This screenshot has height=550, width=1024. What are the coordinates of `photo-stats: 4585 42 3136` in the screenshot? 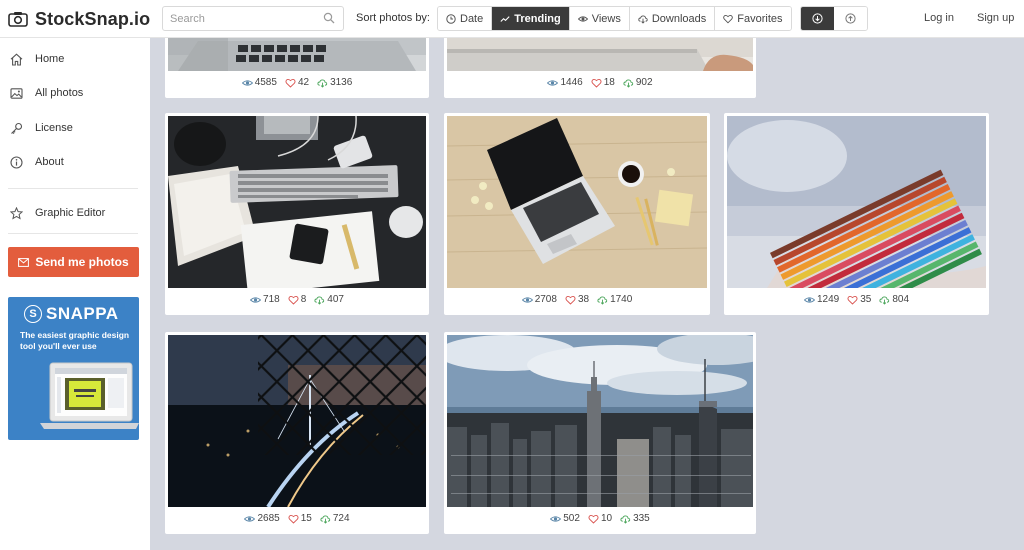 It's located at (297, 82).